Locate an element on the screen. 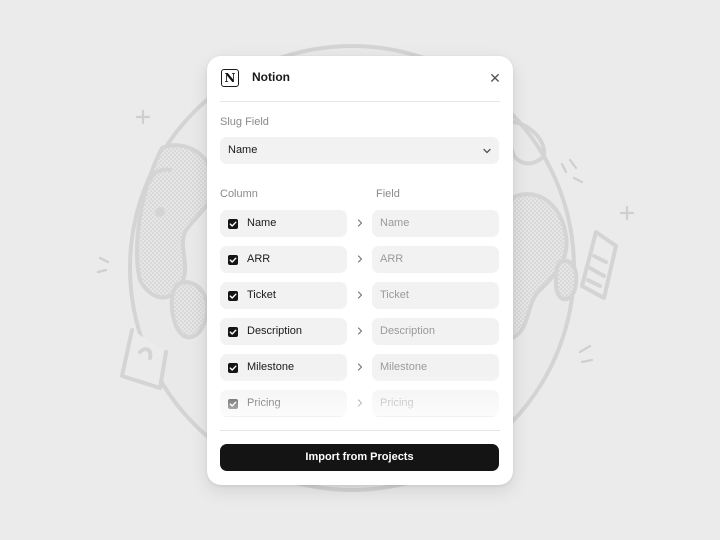 This screenshot has height=540, width=720. column-option-ticket: Ticket is located at coordinates (283, 295).